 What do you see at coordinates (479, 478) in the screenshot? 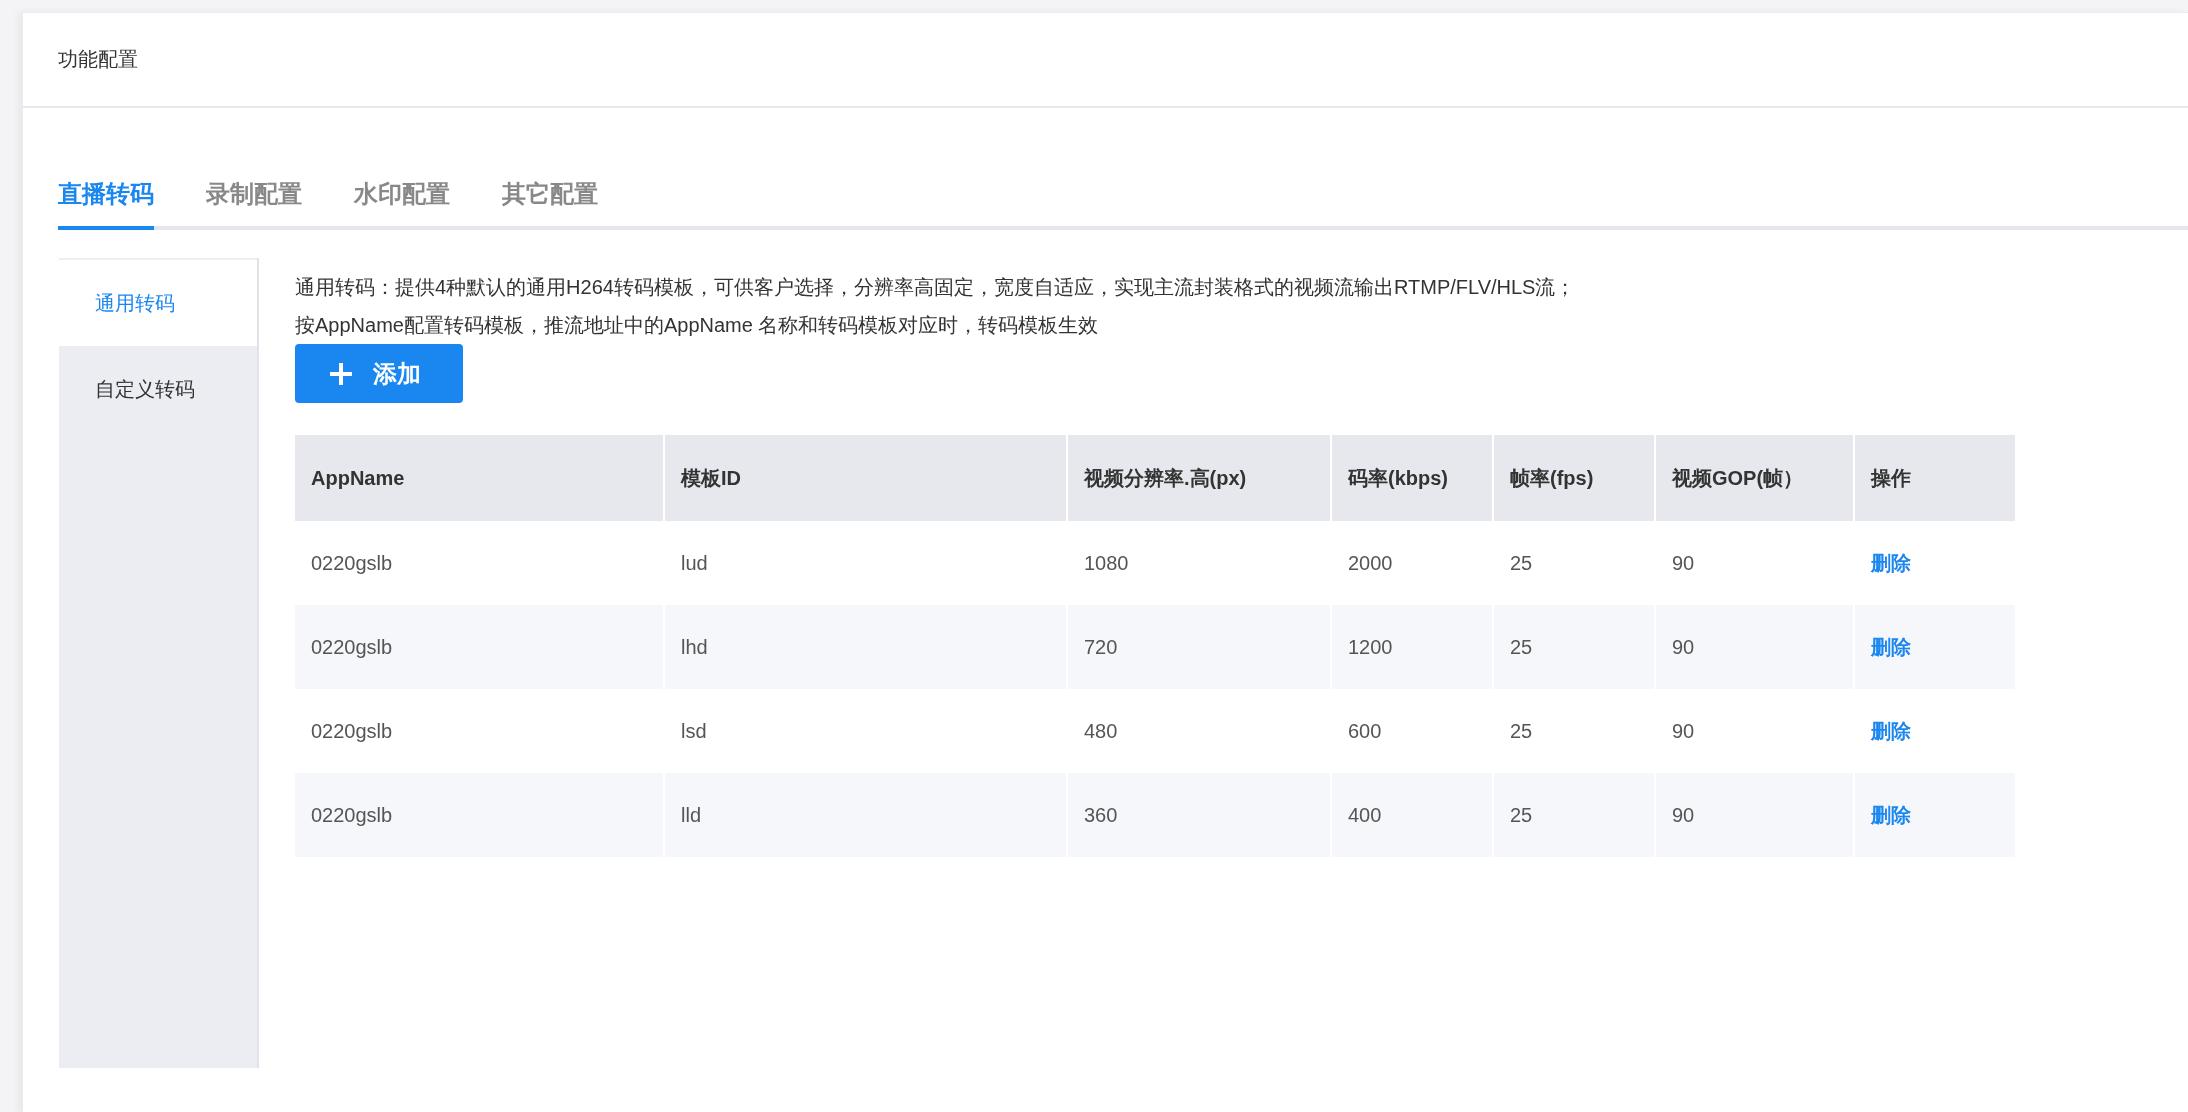
I see `column-header: AppName` at bounding box center [479, 478].